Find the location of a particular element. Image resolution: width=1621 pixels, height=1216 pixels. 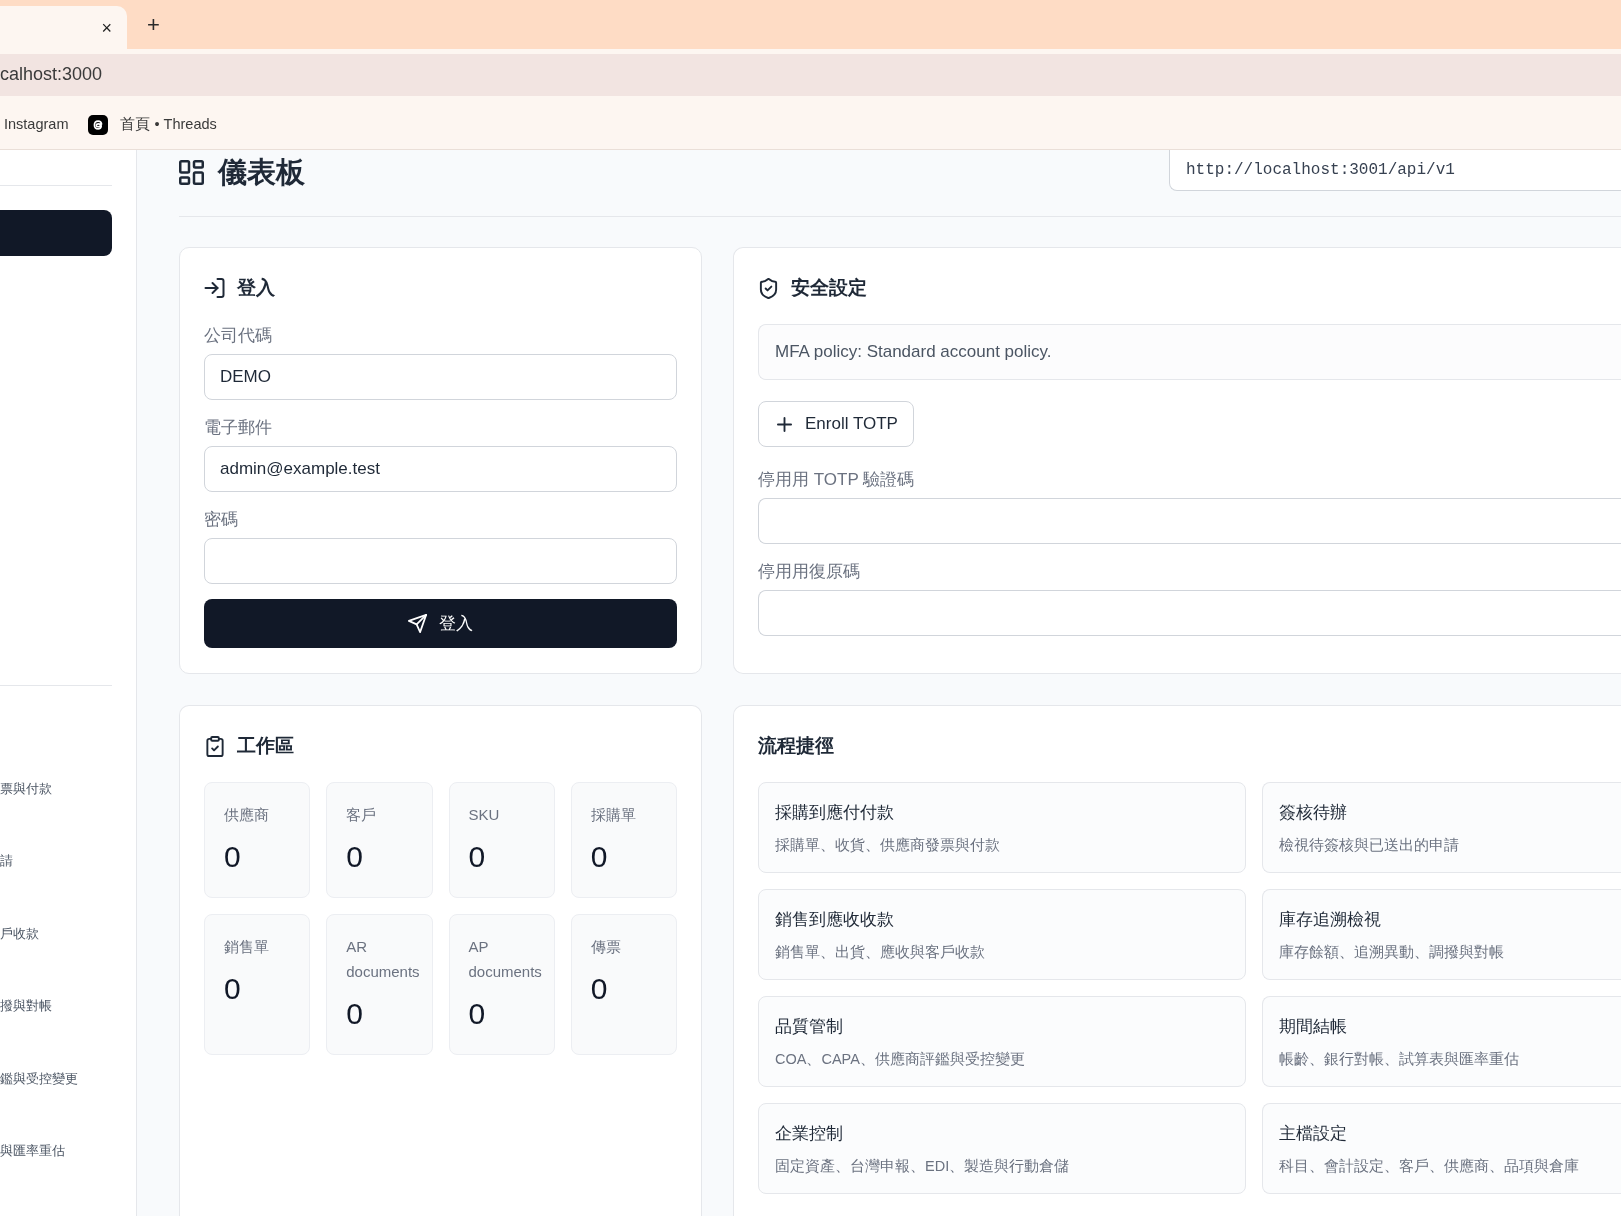

stat-label: 客戶 is located at coordinates (362, 815).